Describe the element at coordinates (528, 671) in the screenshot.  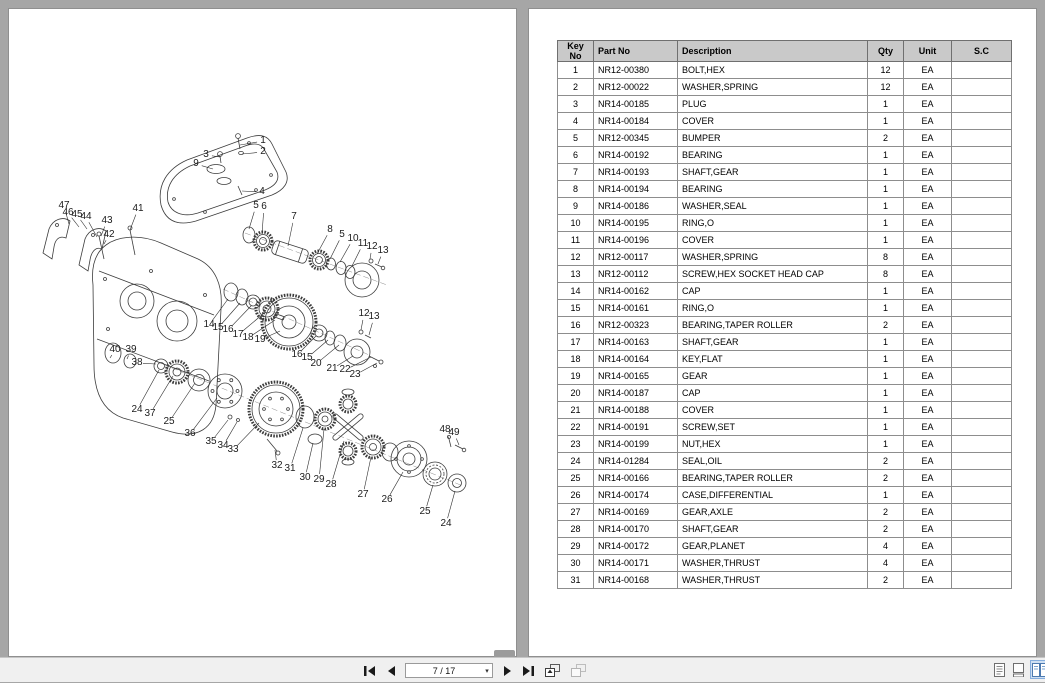
I see `last-page-button` at that location.